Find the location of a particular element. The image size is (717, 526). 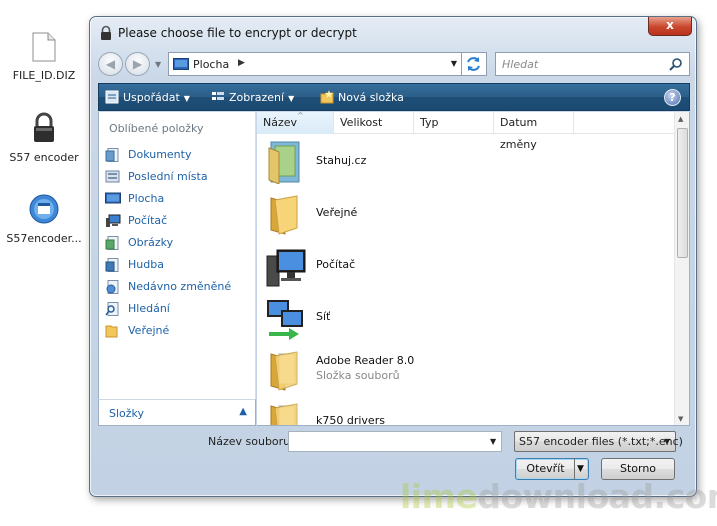

network-icon is located at coordinates (285, 320).